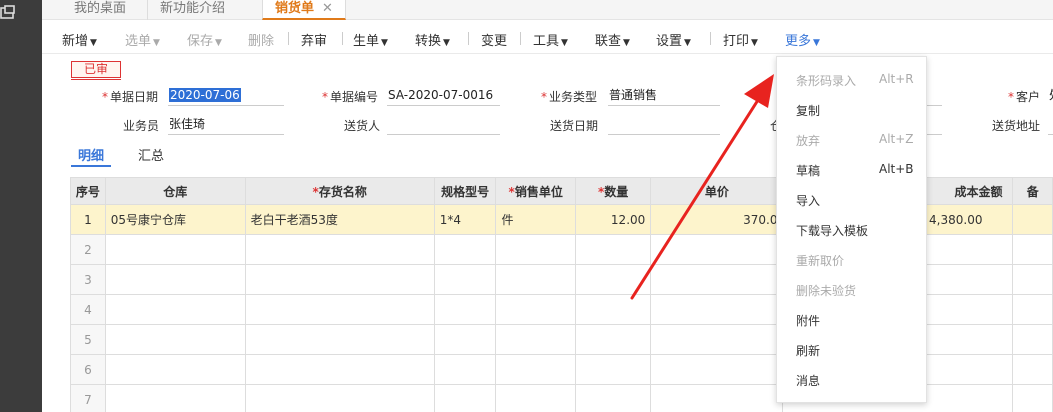 The height and width of the screenshot is (412, 1053). Describe the element at coordinates (443, 96) in the screenshot. I see `doc-no-field: SA-2020-07-0016` at that location.